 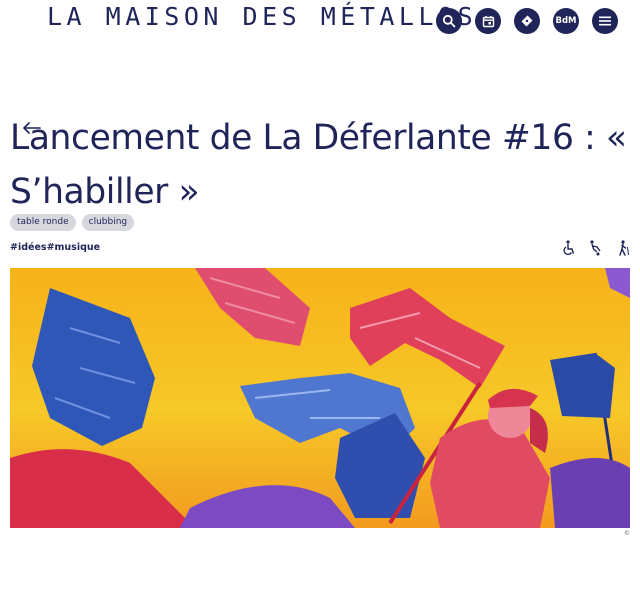 What do you see at coordinates (262, 16) in the screenshot?
I see `site-title: LA MAISON DES MÉTALLOS` at bounding box center [262, 16].